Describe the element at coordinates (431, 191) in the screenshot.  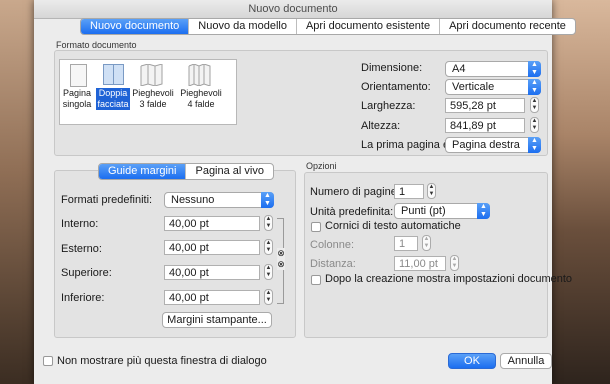
I see `pages-stepper: ▲ ▼` at that location.